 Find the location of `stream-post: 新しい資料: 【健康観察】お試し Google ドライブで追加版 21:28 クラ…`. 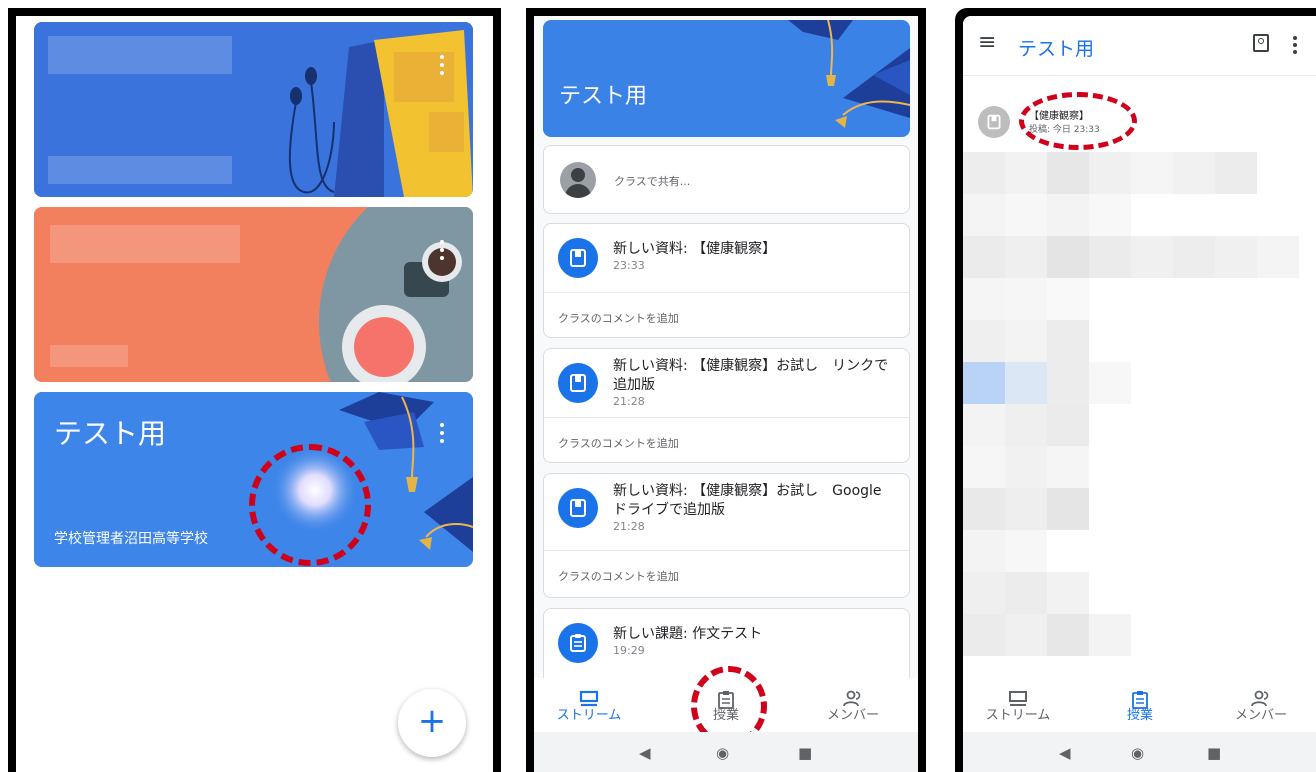

stream-post: 新しい資料: 【健康観察】お試し Google ドライブで追加版 21:28 クラ… is located at coordinates (726, 535).